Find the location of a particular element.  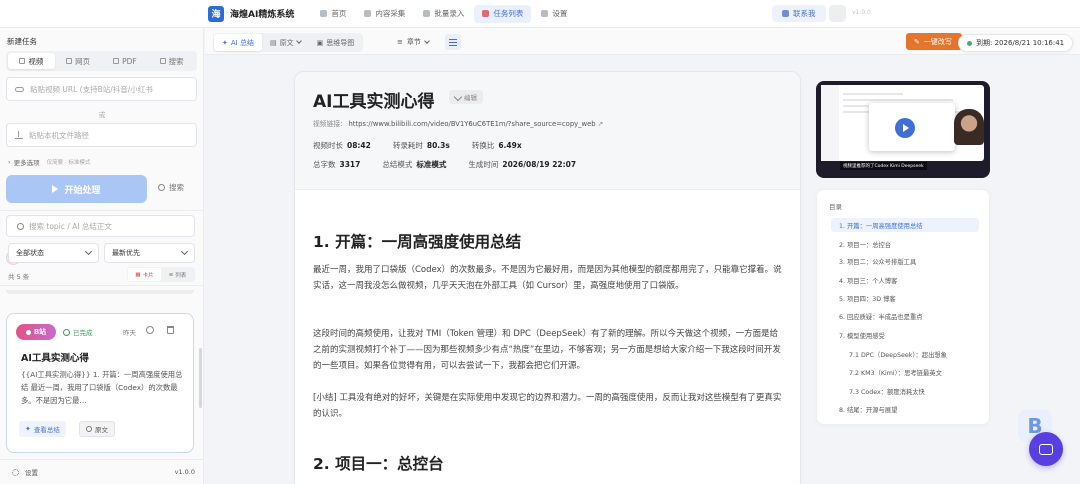

settings-link: 设置 is located at coordinates (25, 472).